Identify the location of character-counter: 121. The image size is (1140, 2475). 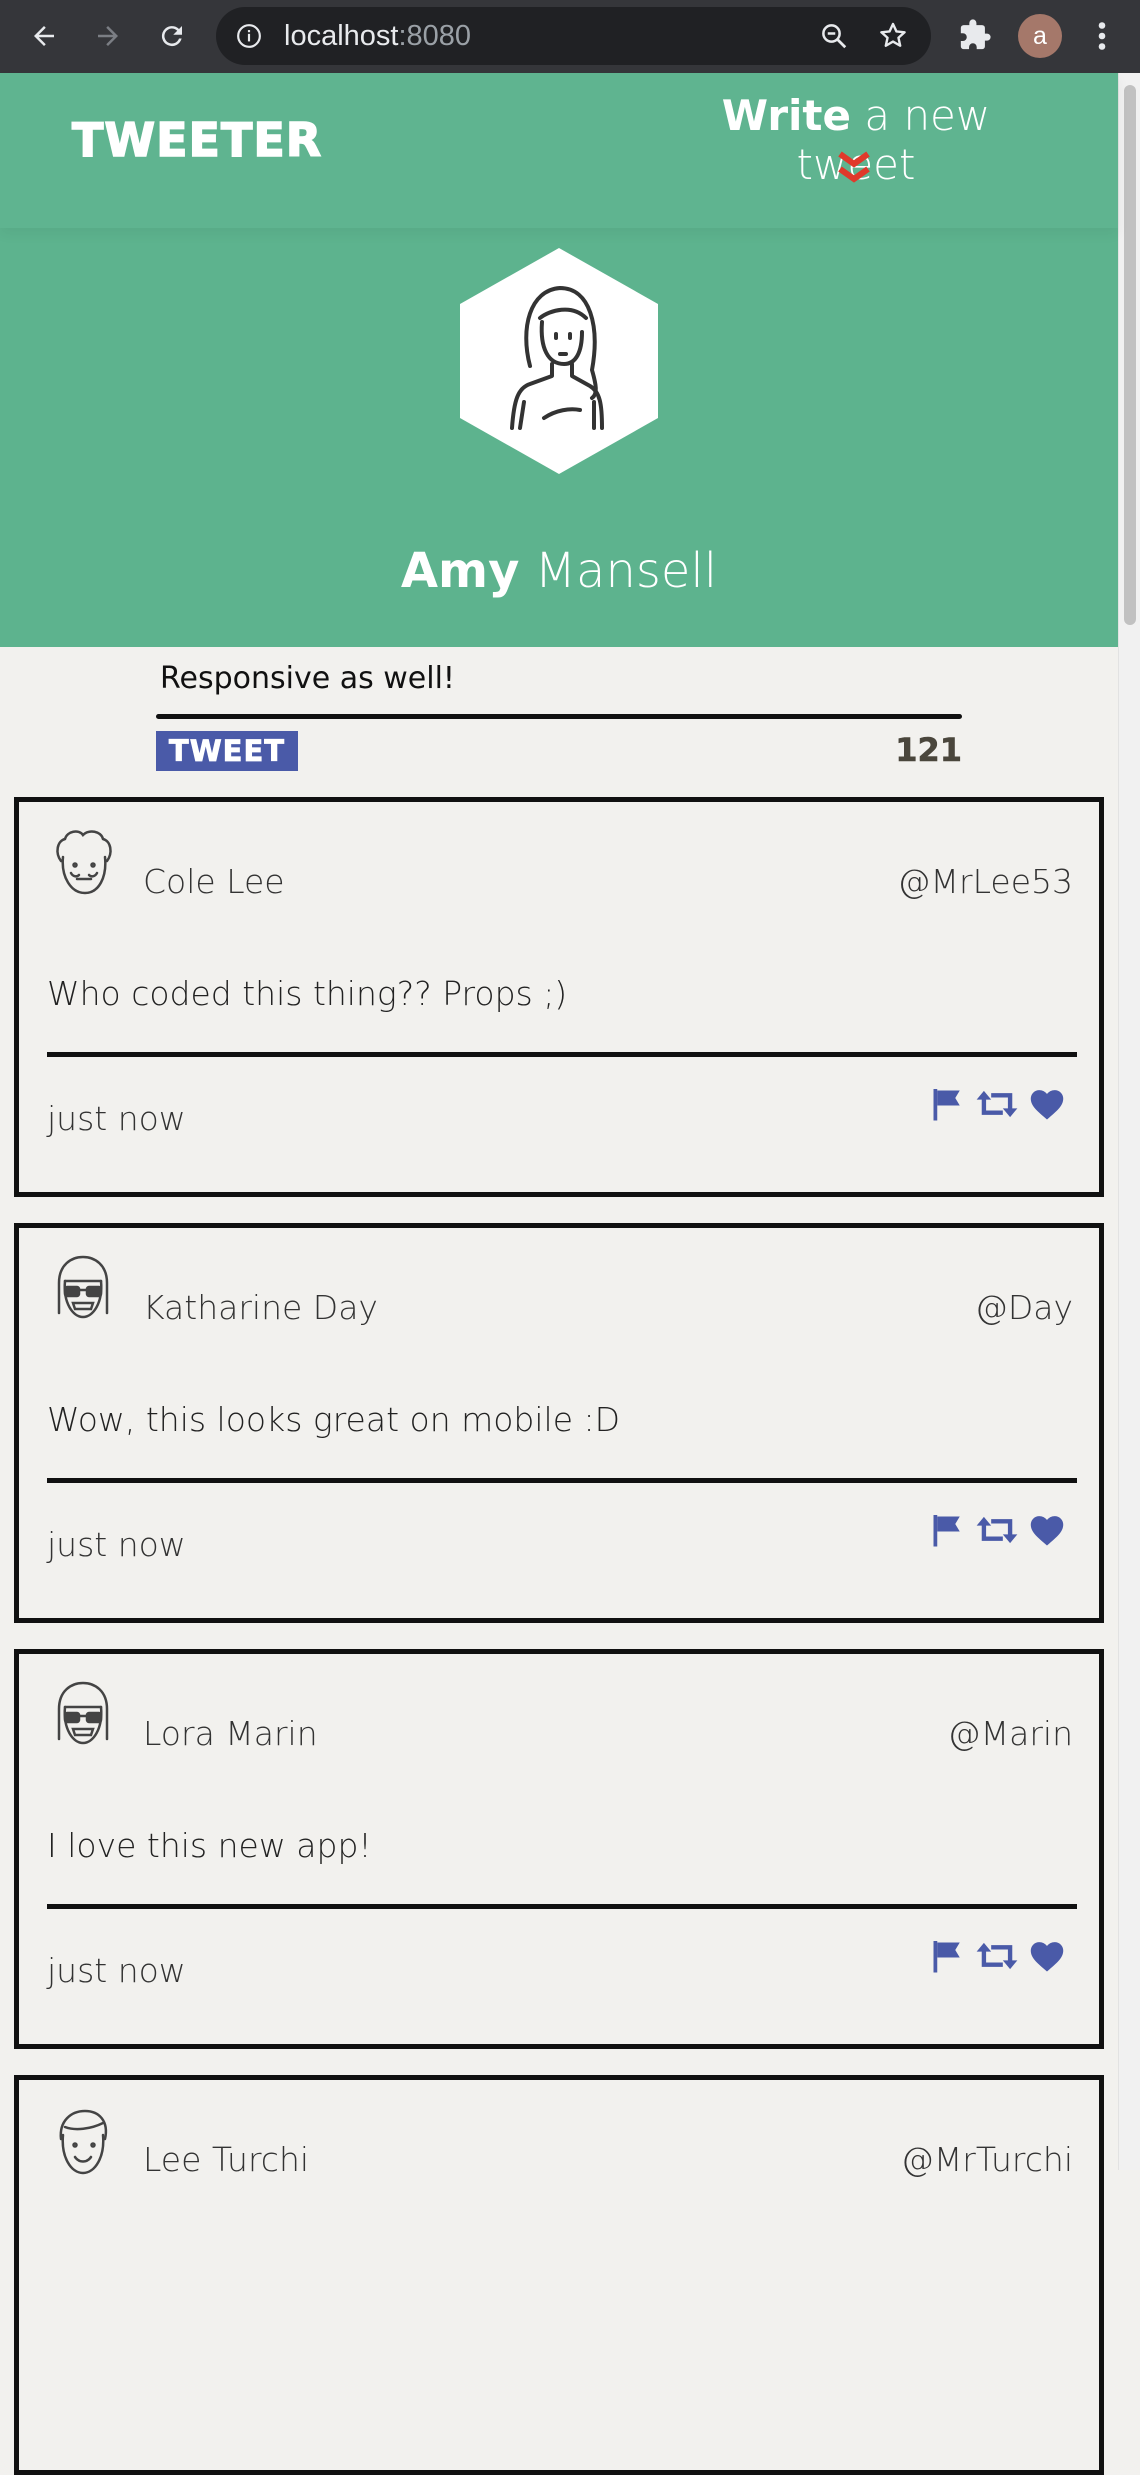
(928, 750).